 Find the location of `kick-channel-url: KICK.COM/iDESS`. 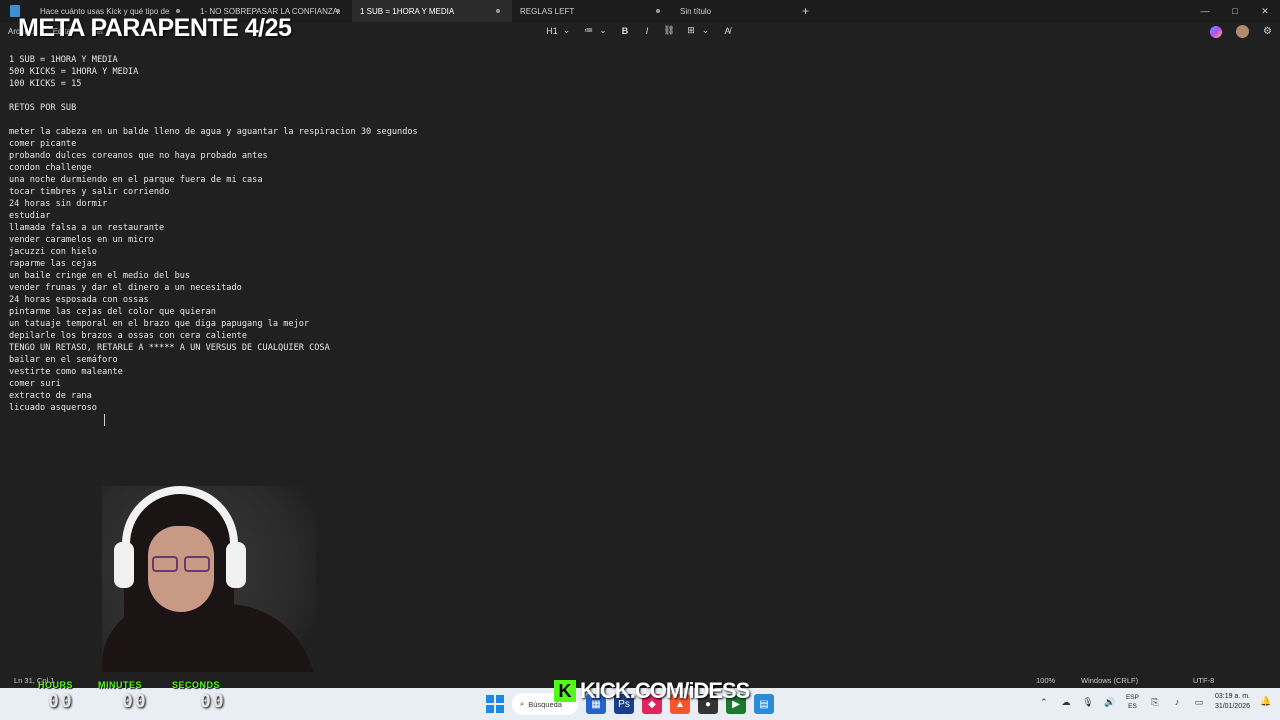

kick-channel-url: KICK.COM/iDESS is located at coordinates (665, 690).